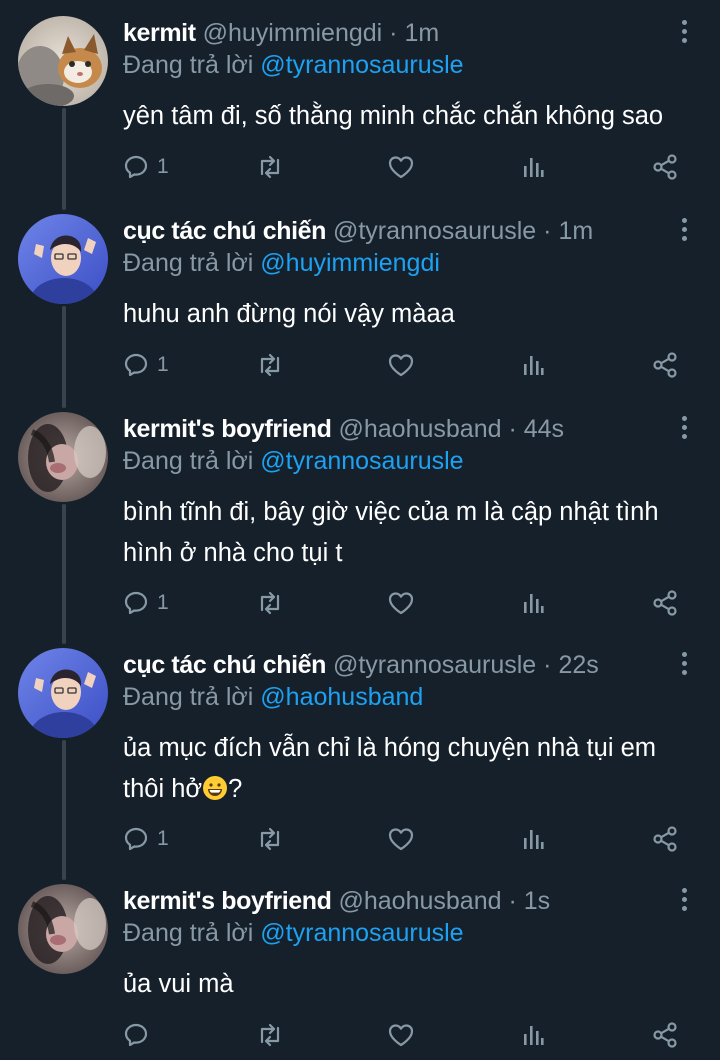 This screenshot has width=720, height=1060. I want to click on reply-button, so click(140, 1035).